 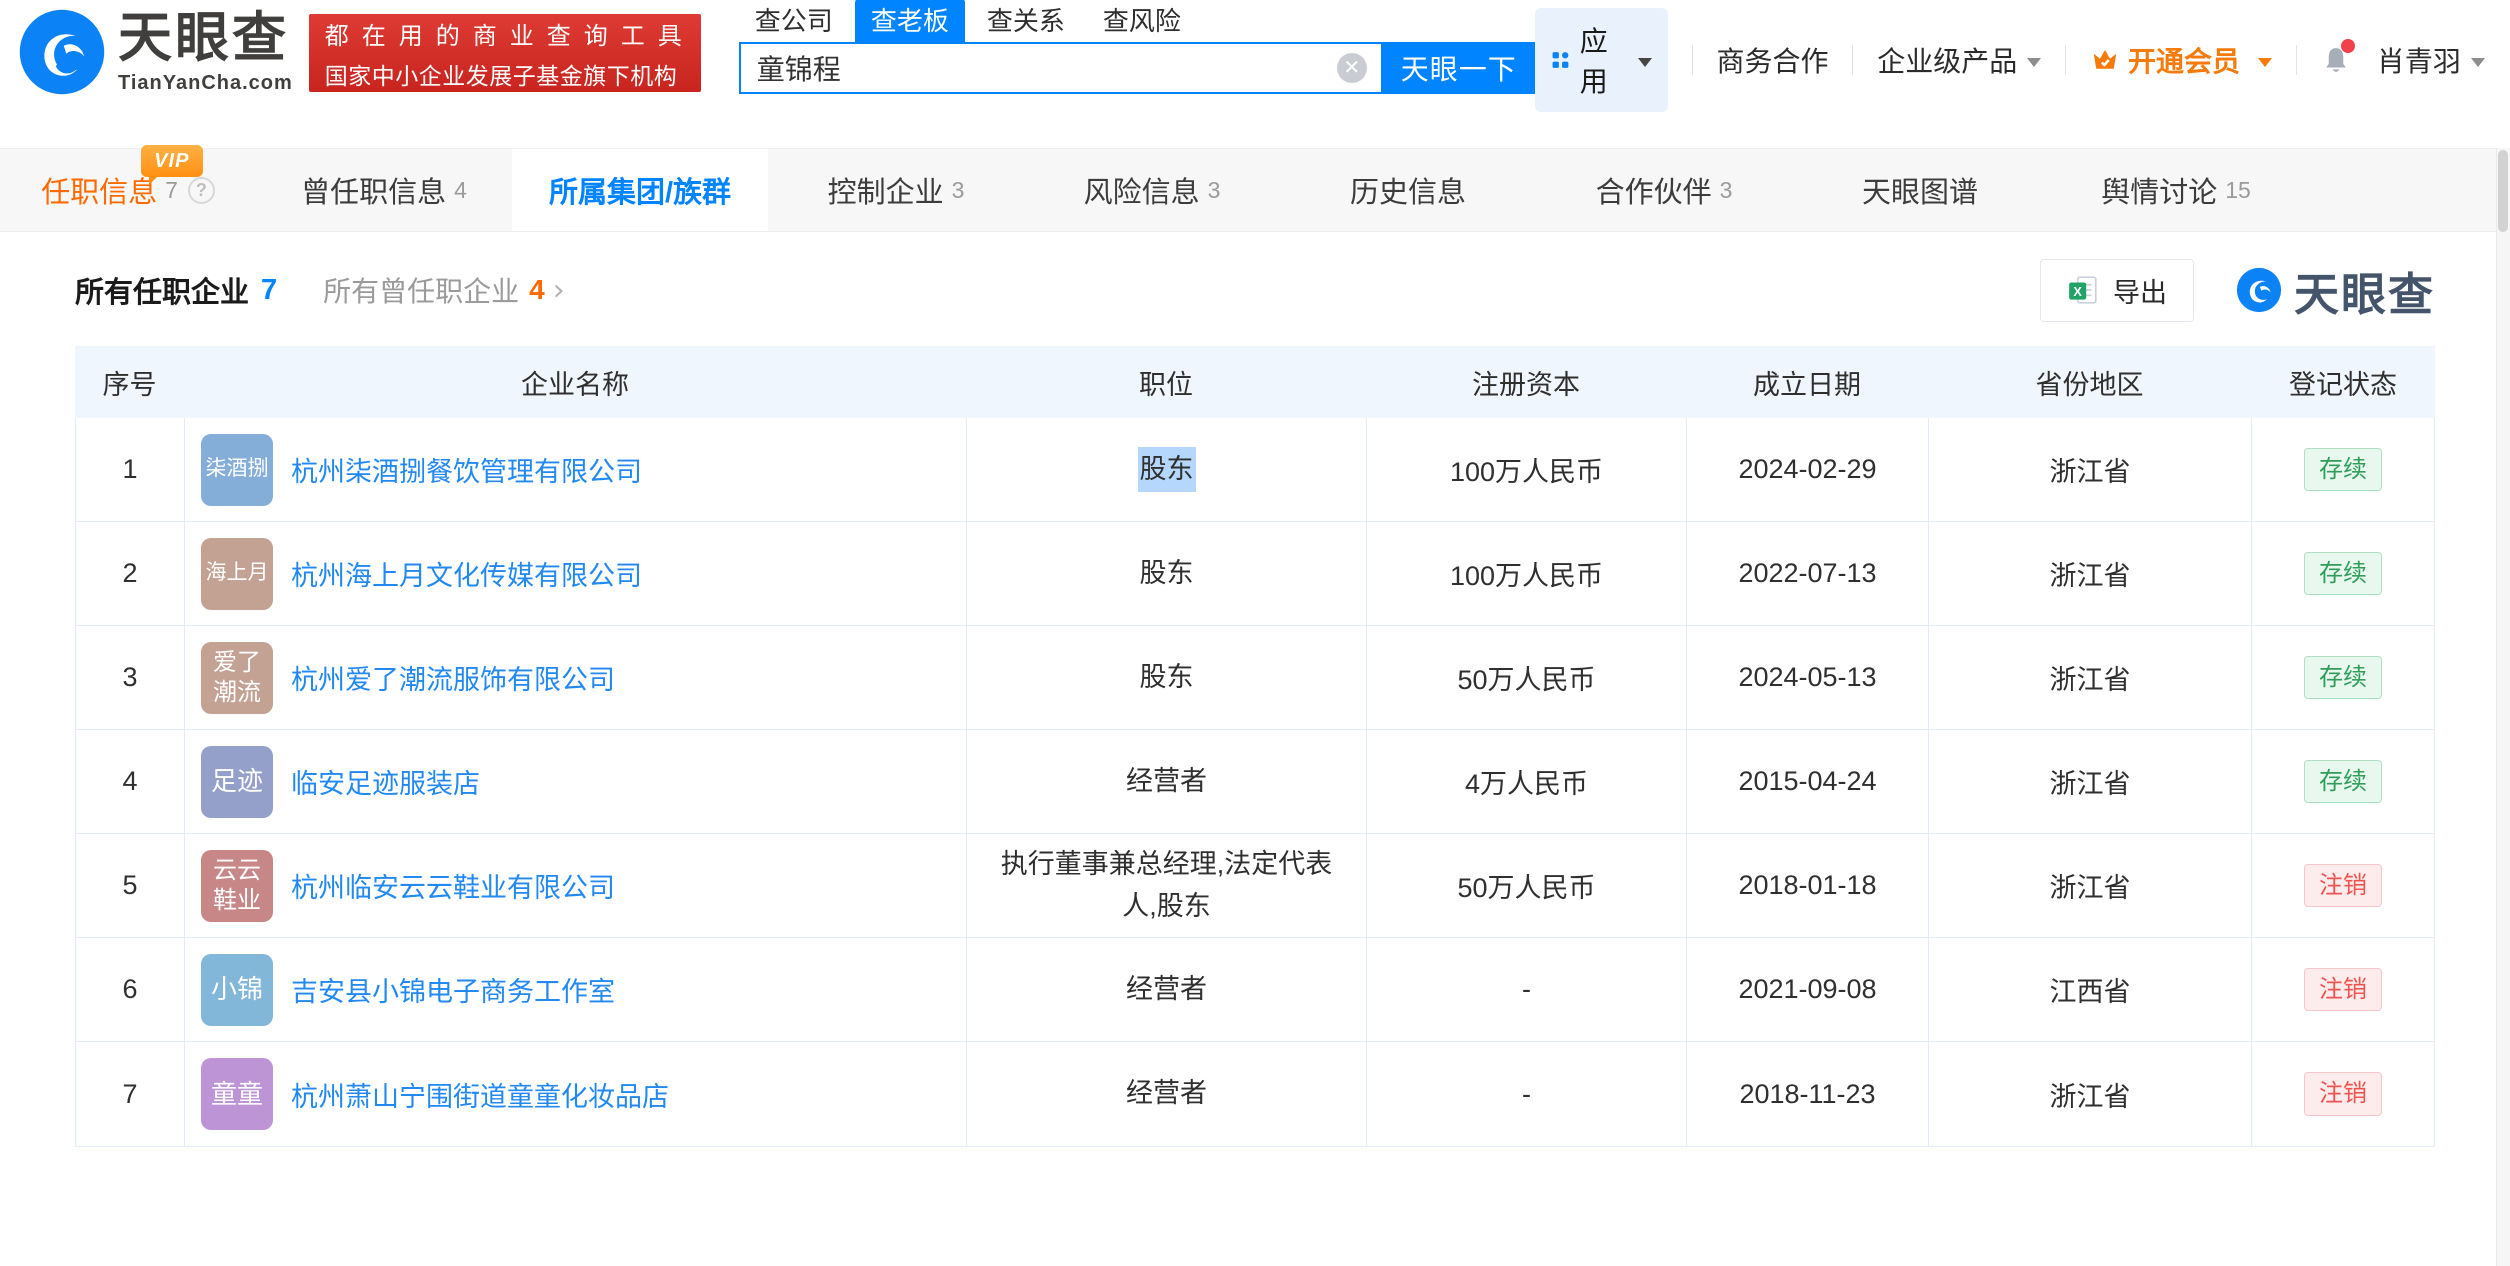 I want to click on row-index-cell: 3, so click(x=130, y=677).